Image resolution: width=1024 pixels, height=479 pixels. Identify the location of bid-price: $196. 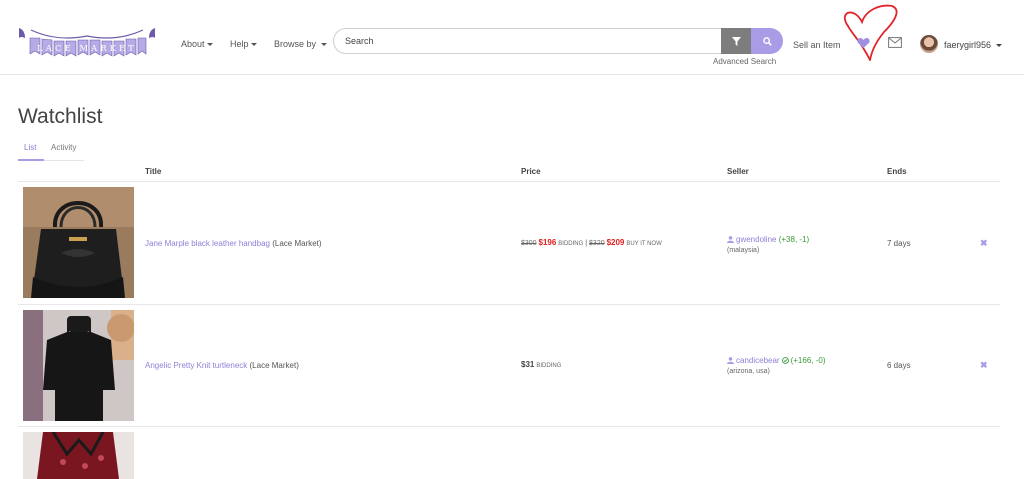
(547, 242).